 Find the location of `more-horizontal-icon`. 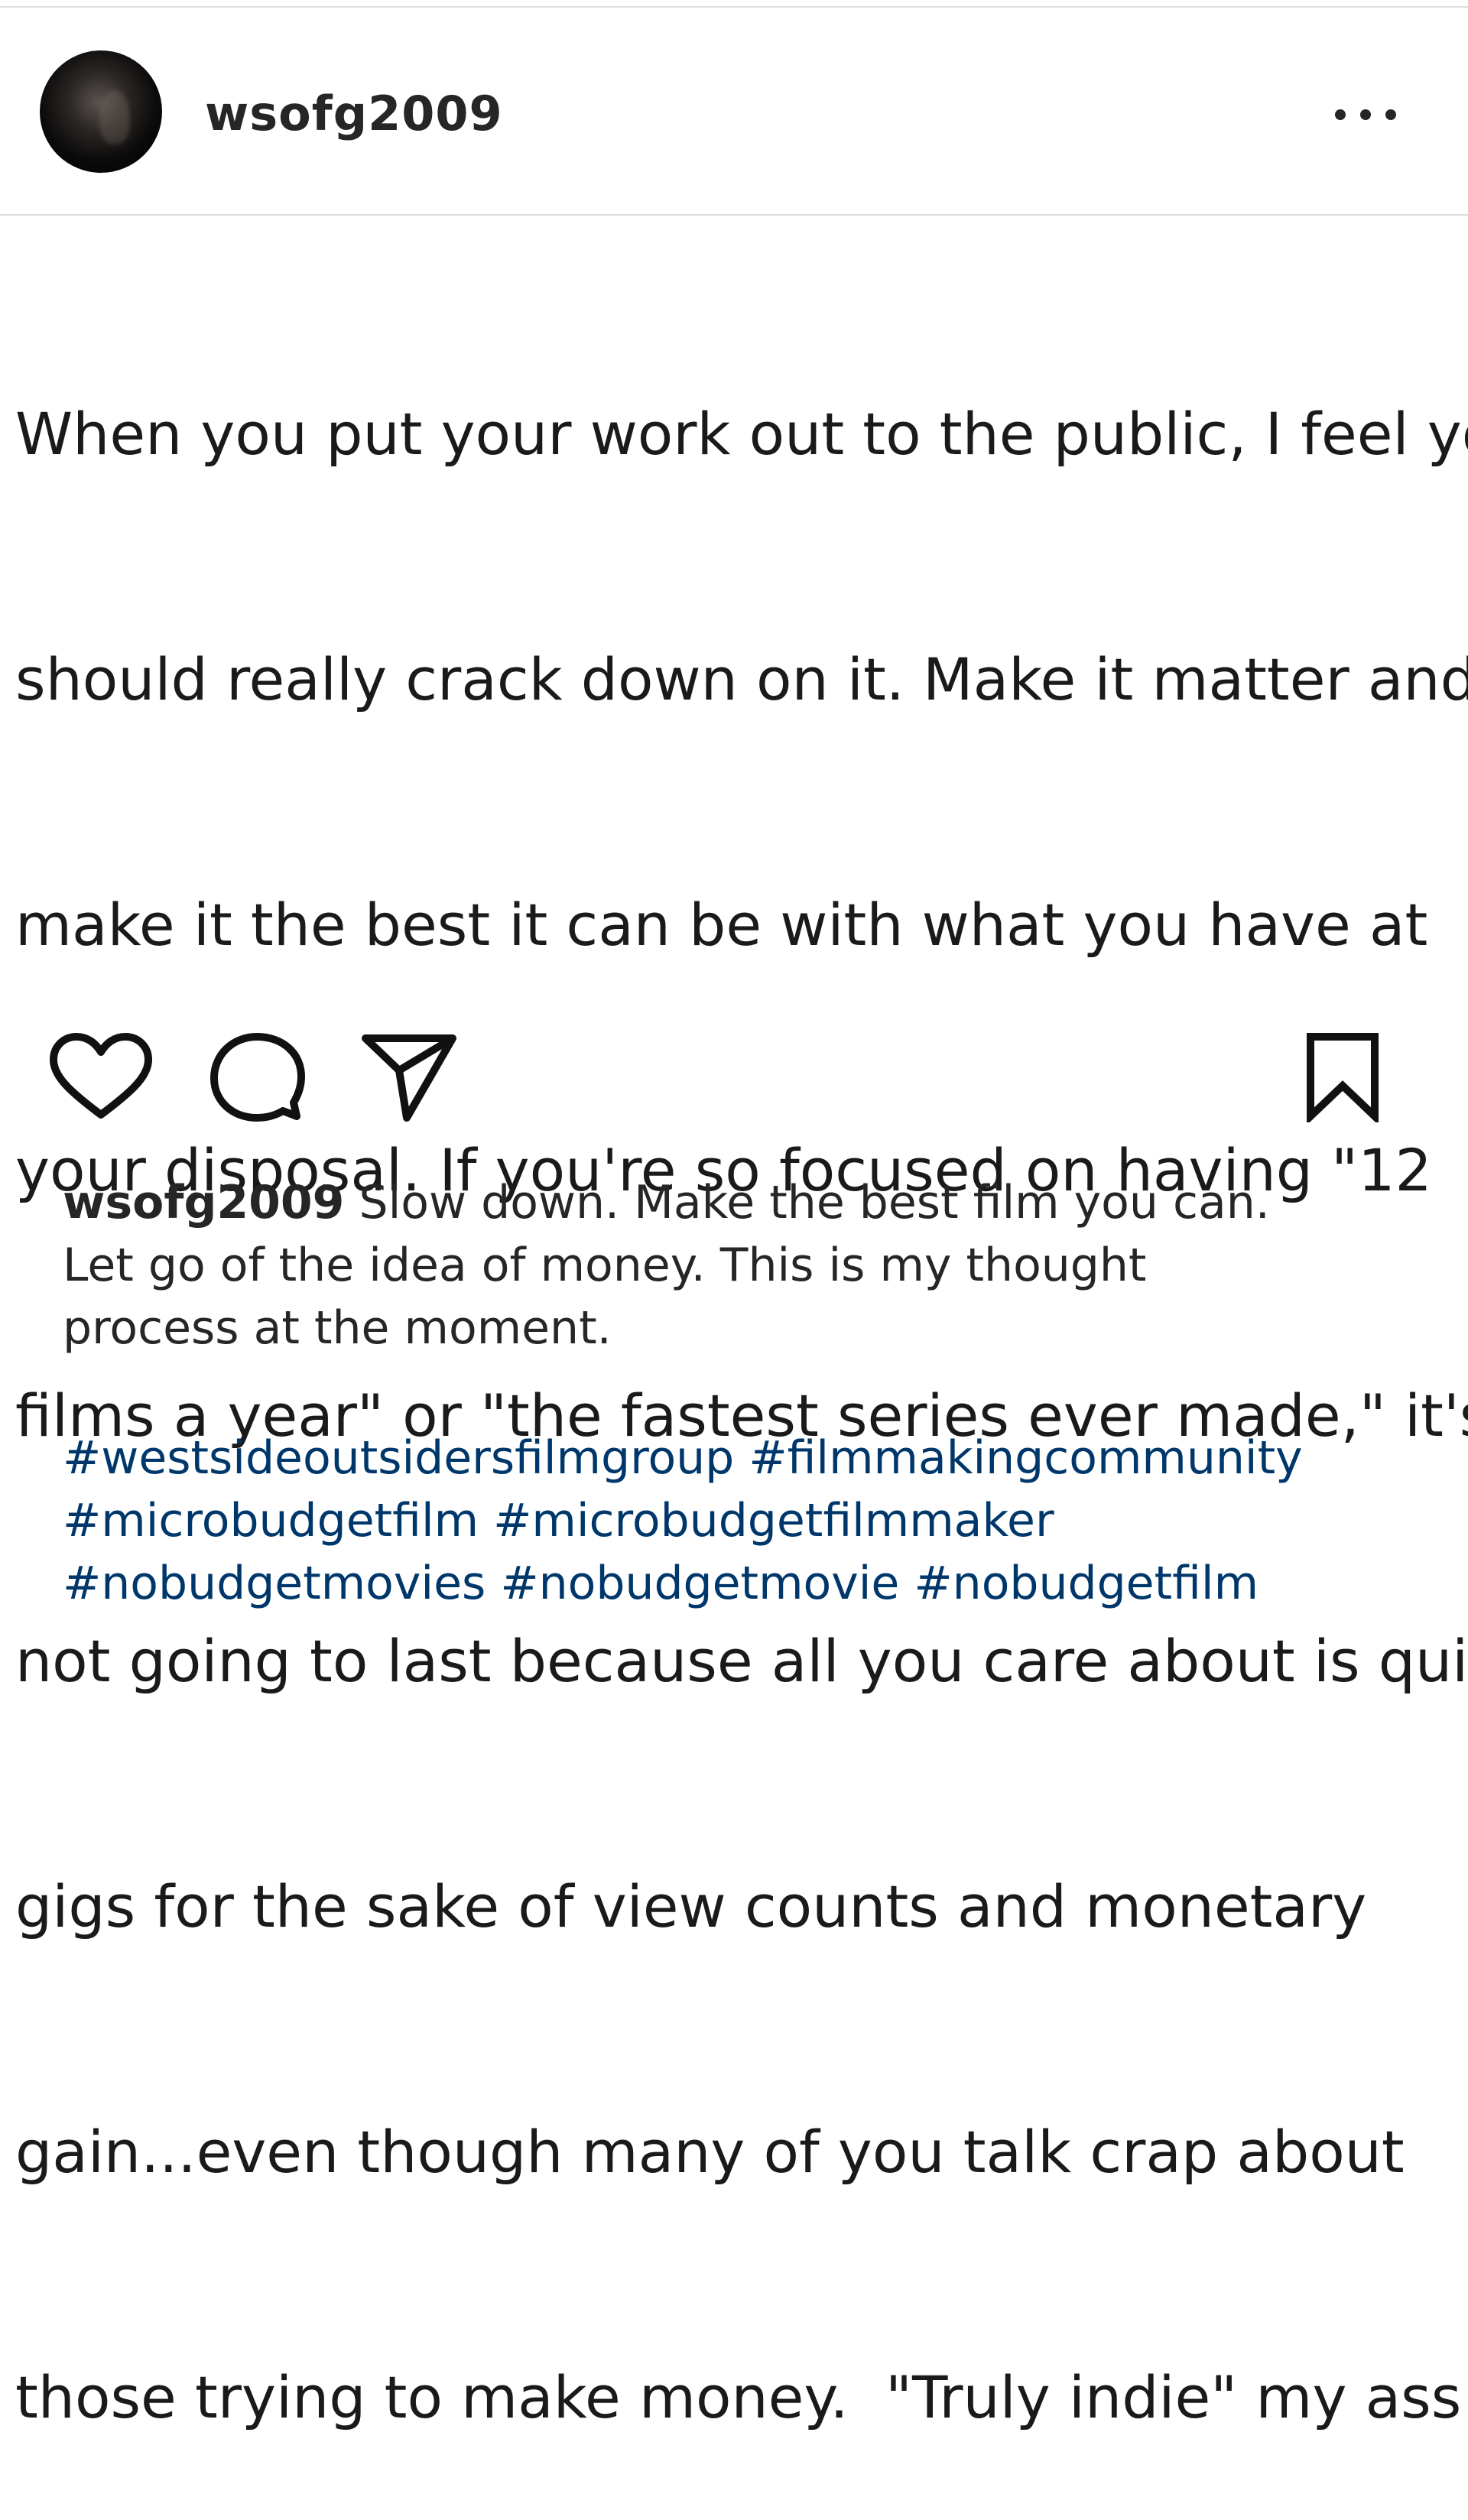

more-horizontal-icon is located at coordinates (1365, 115).